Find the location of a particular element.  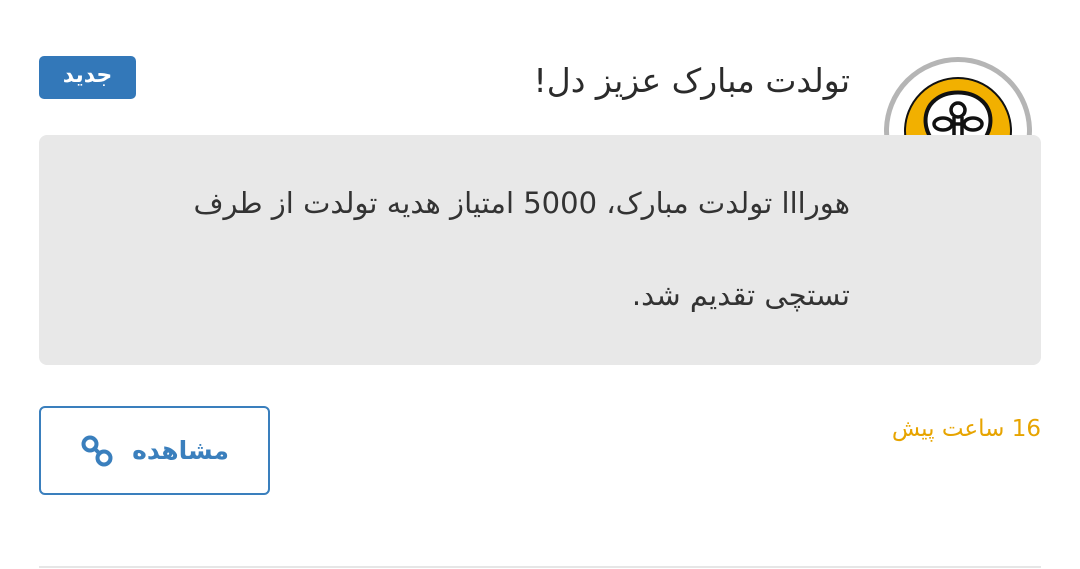

view-button-label: مشاهده is located at coordinates (180, 450).